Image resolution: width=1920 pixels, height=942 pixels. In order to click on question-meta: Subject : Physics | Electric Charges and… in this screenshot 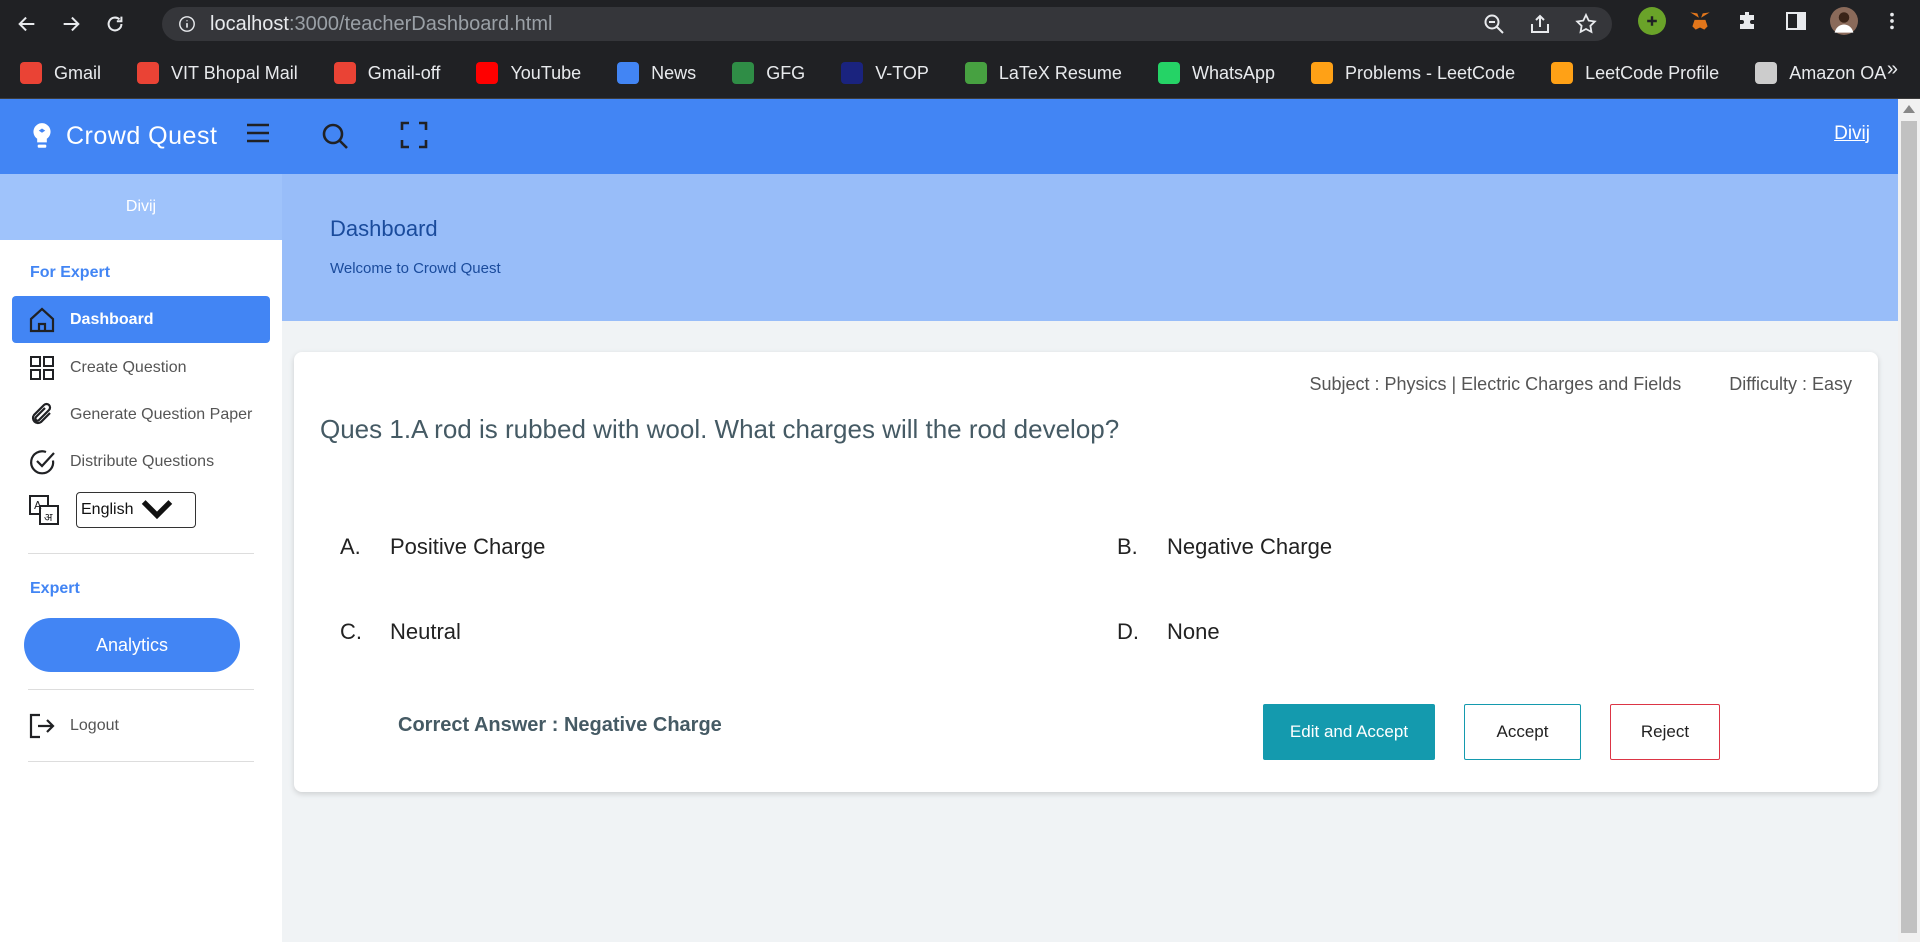, I will do `click(1580, 384)`.